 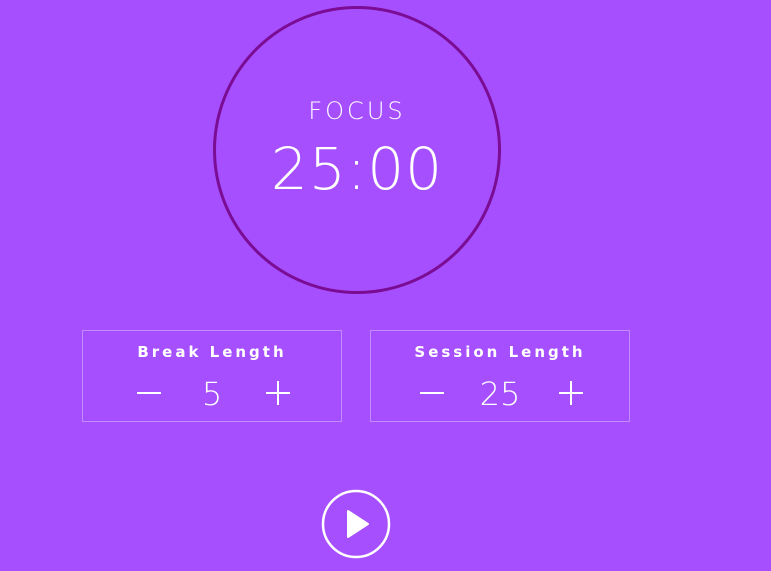 I want to click on session-length-control: Session Length 25, so click(x=500, y=376).